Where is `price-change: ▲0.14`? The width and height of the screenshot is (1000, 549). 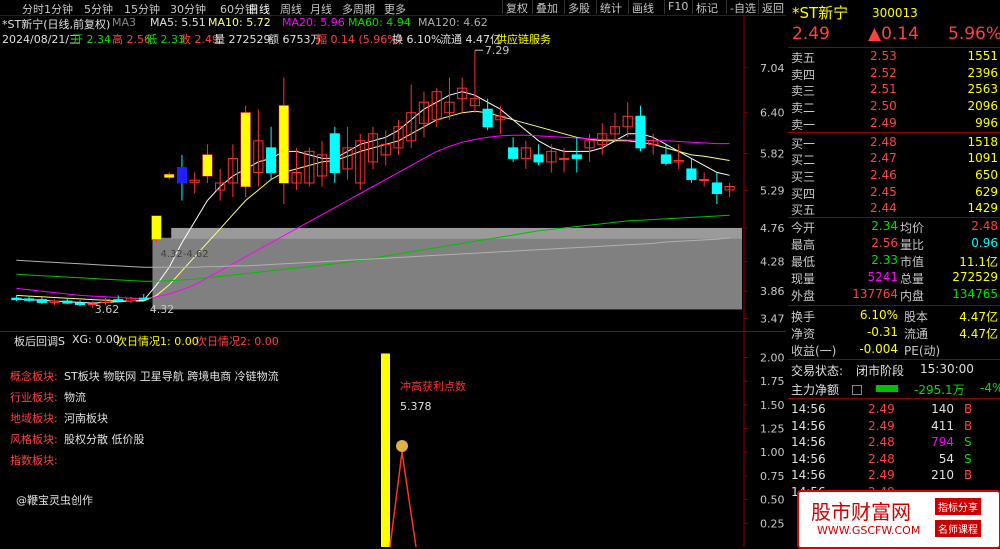
price-change: ▲0.14 is located at coordinates (893, 34).